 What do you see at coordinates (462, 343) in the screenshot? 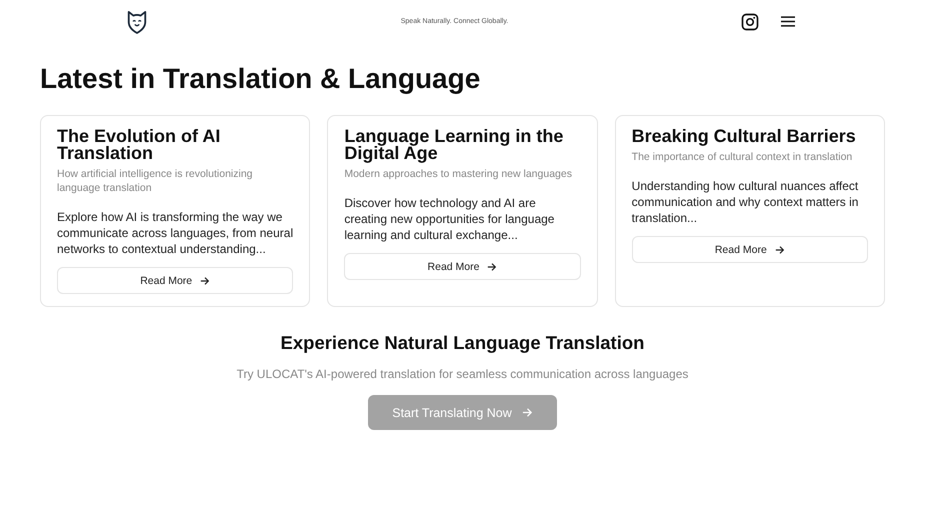
I see `cta-heading: Experience Natural Language Translation` at bounding box center [462, 343].